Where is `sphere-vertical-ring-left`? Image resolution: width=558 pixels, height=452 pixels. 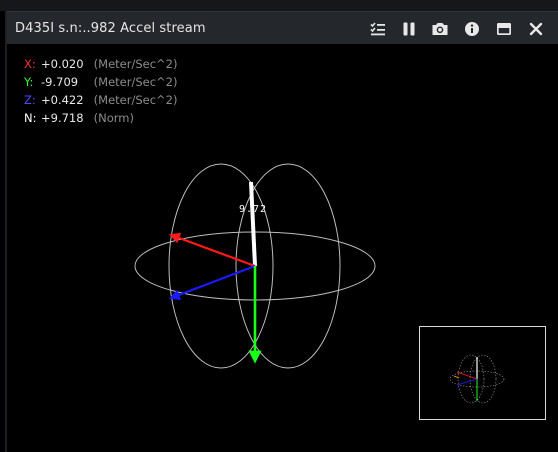 sphere-vertical-ring-left is located at coordinates (221, 266).